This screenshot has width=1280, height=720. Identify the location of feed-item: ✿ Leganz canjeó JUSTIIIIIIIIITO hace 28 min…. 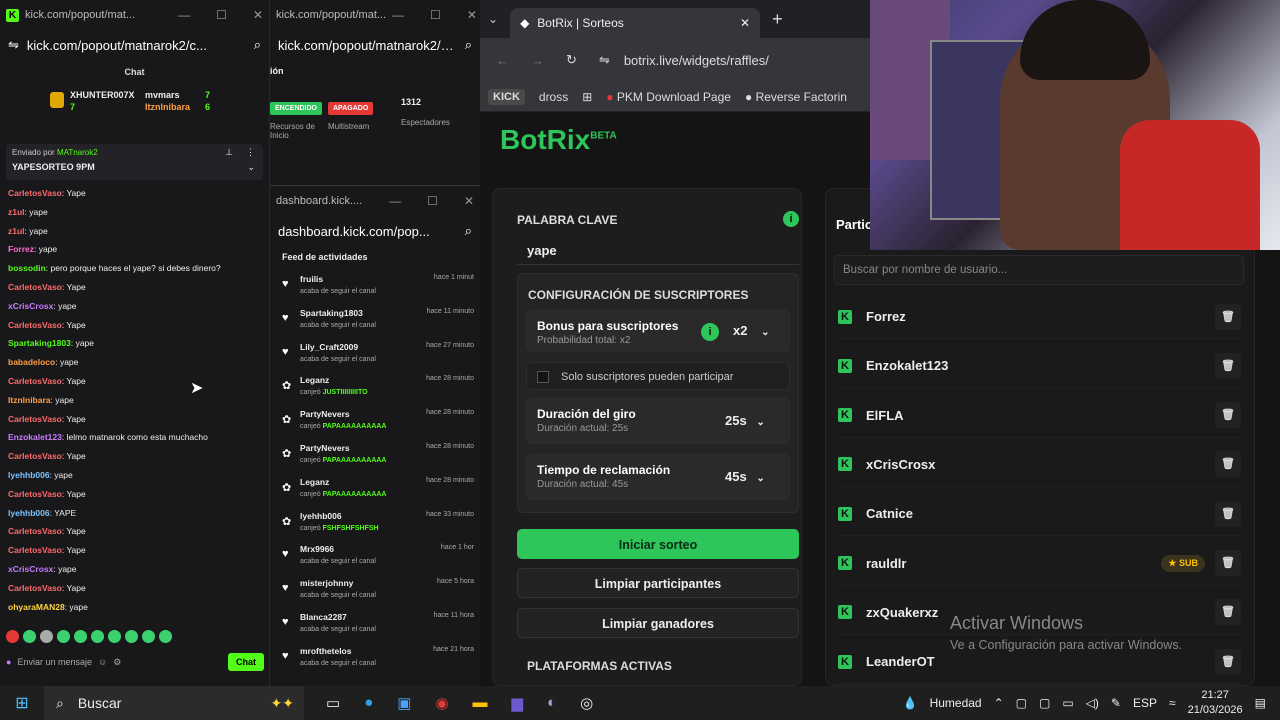
(375, 390).